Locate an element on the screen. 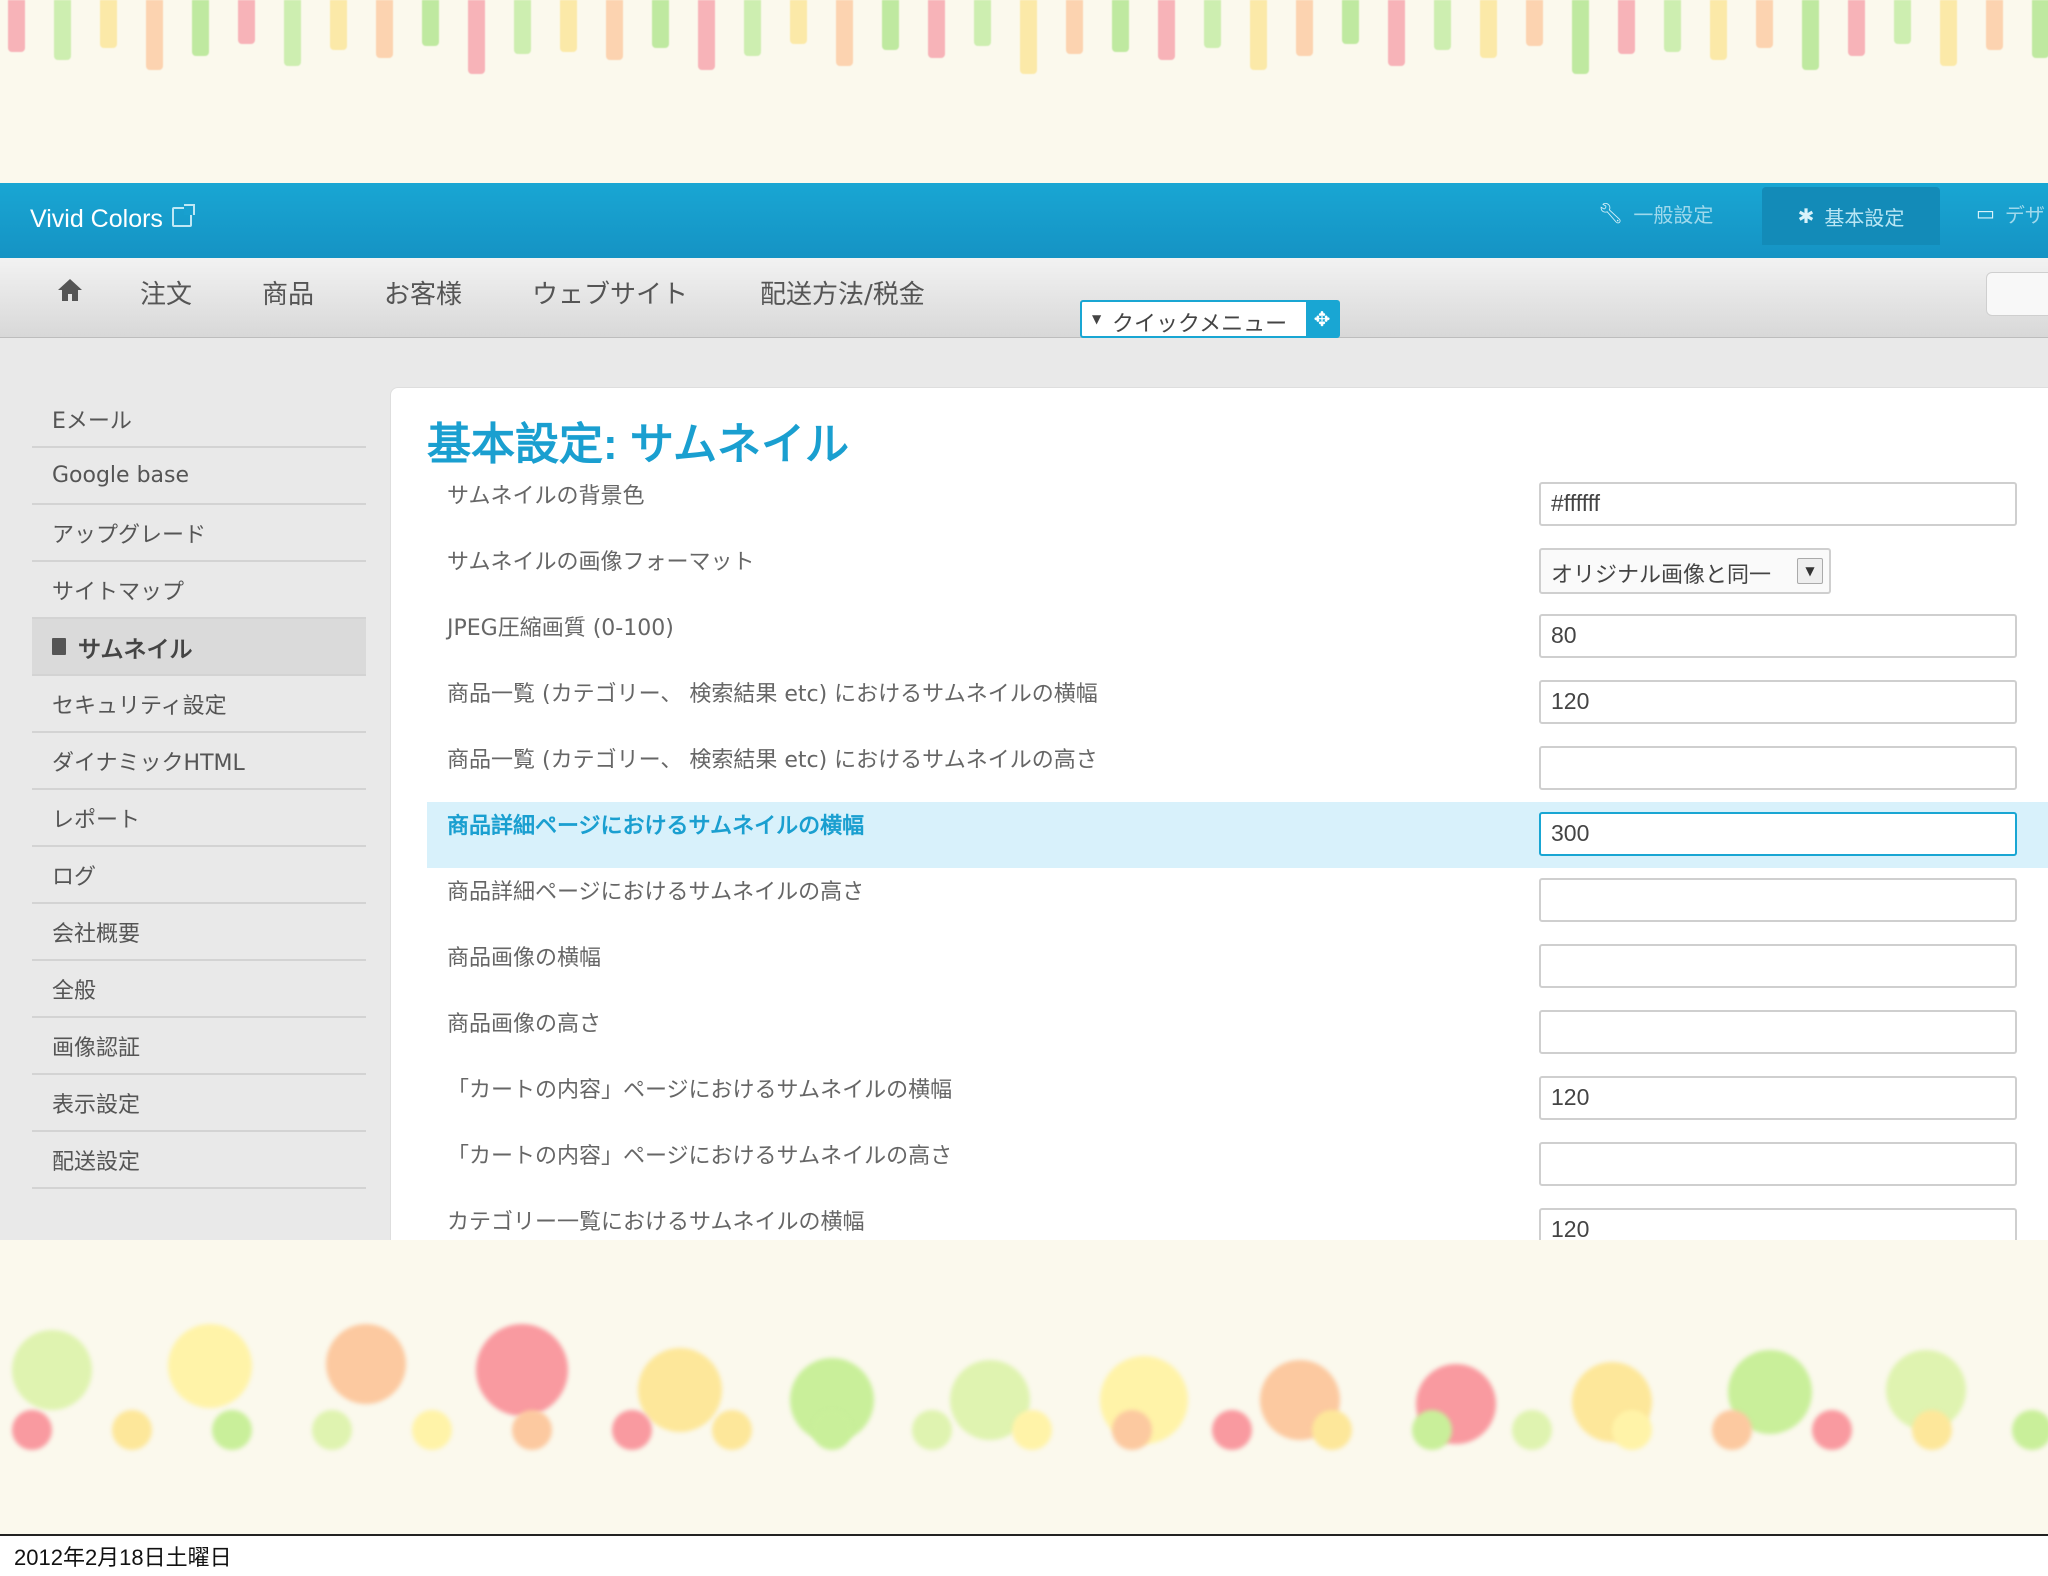 The image size is (2048, 1576). wrench-icon: 🔧︎ is located at coordinates (1611, 213).